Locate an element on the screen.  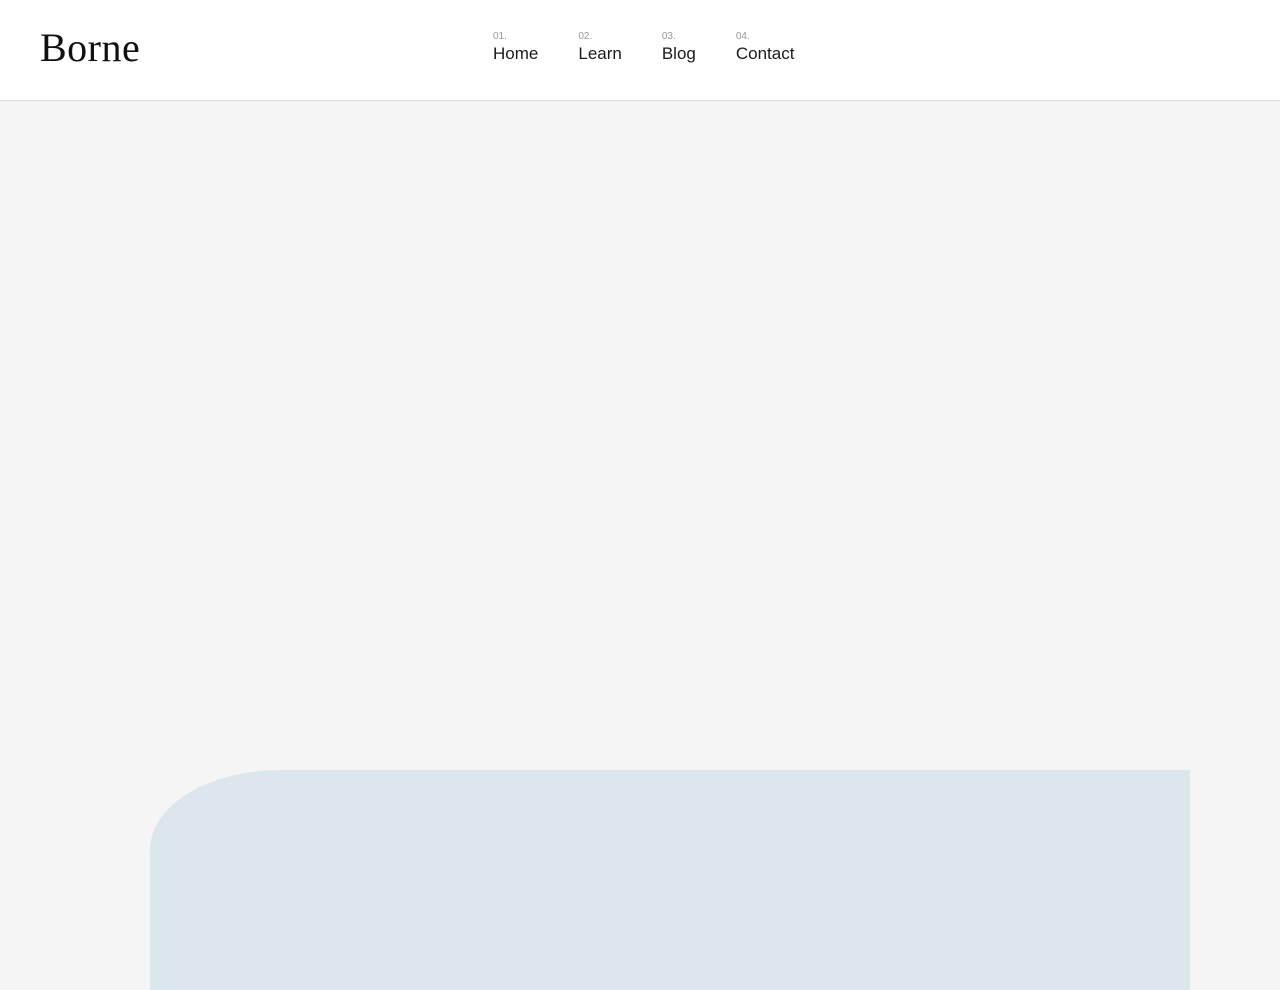
nav-item-number: 03. is located at coordinates (668, 36).